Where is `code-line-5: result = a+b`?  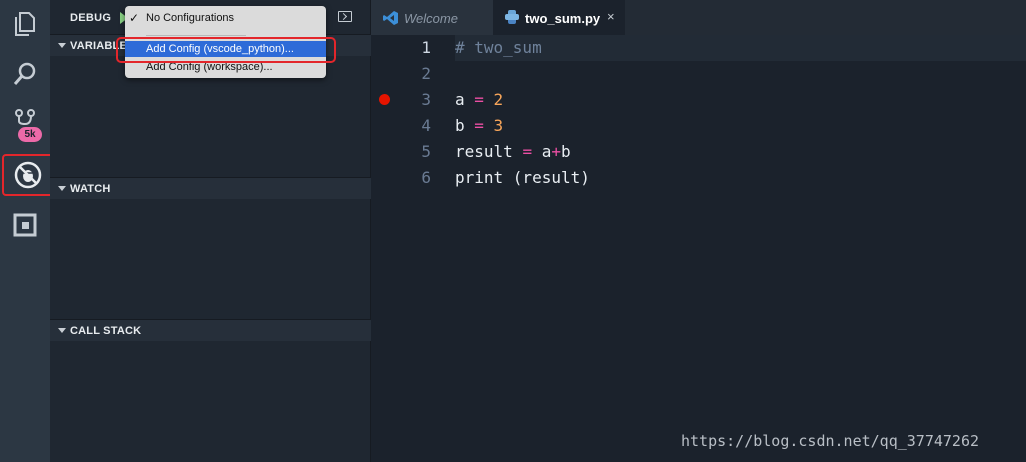 code-line-5: result = a+b is located at coordinates (513, 151).